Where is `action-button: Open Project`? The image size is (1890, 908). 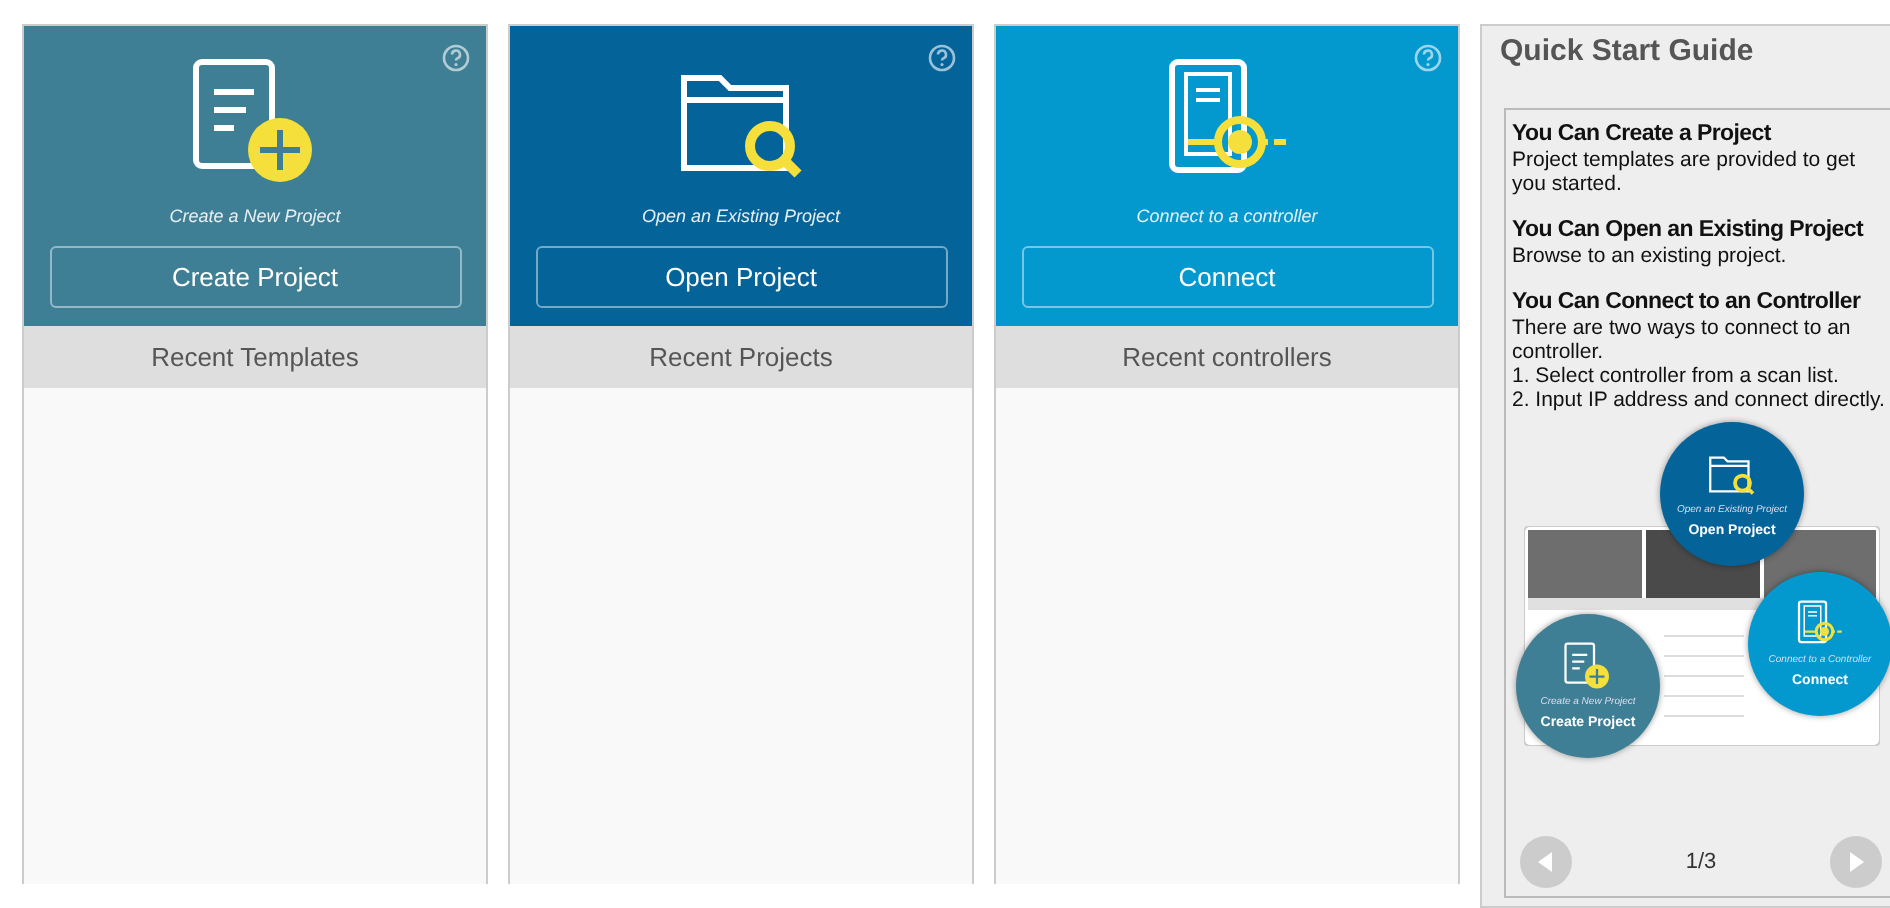 action-button: Open Project is located at coordinates (741, 277).